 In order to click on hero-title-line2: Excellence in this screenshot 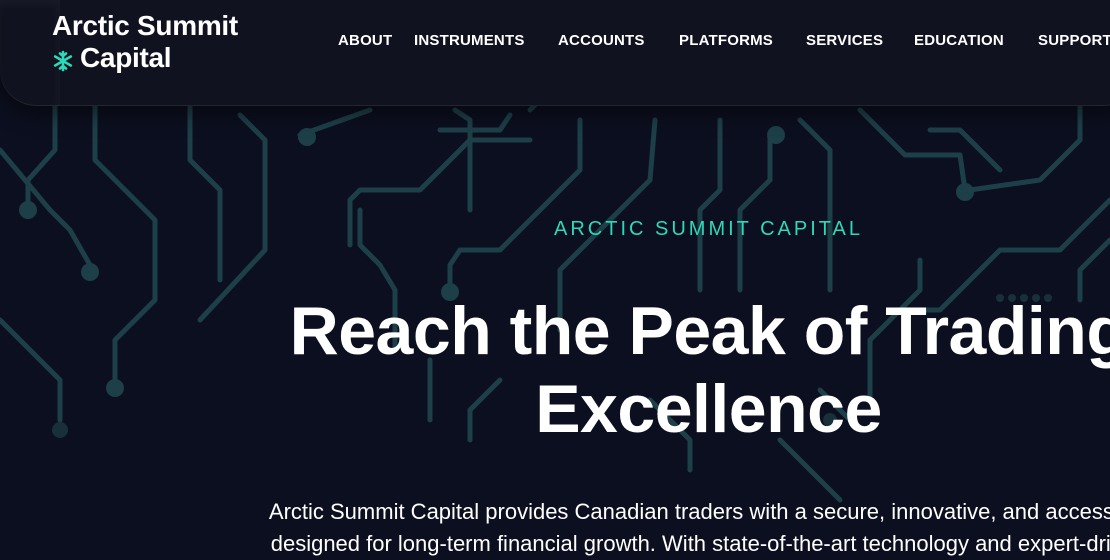, I will do `click(708, 409)`.